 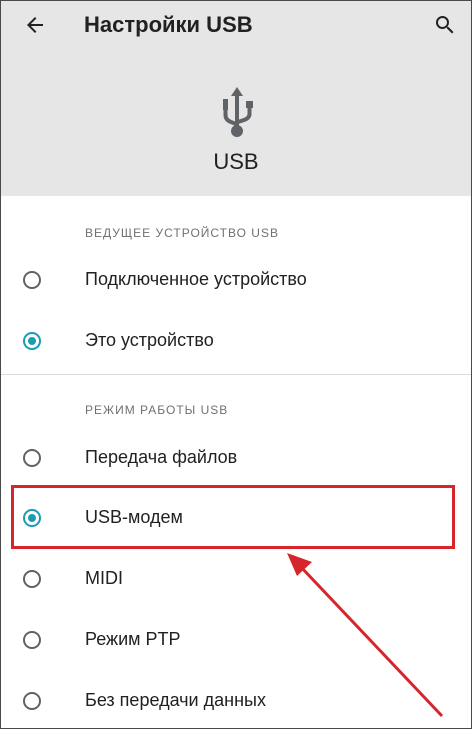 I want to click on radio-button-selected, so click(x=32, y=341).